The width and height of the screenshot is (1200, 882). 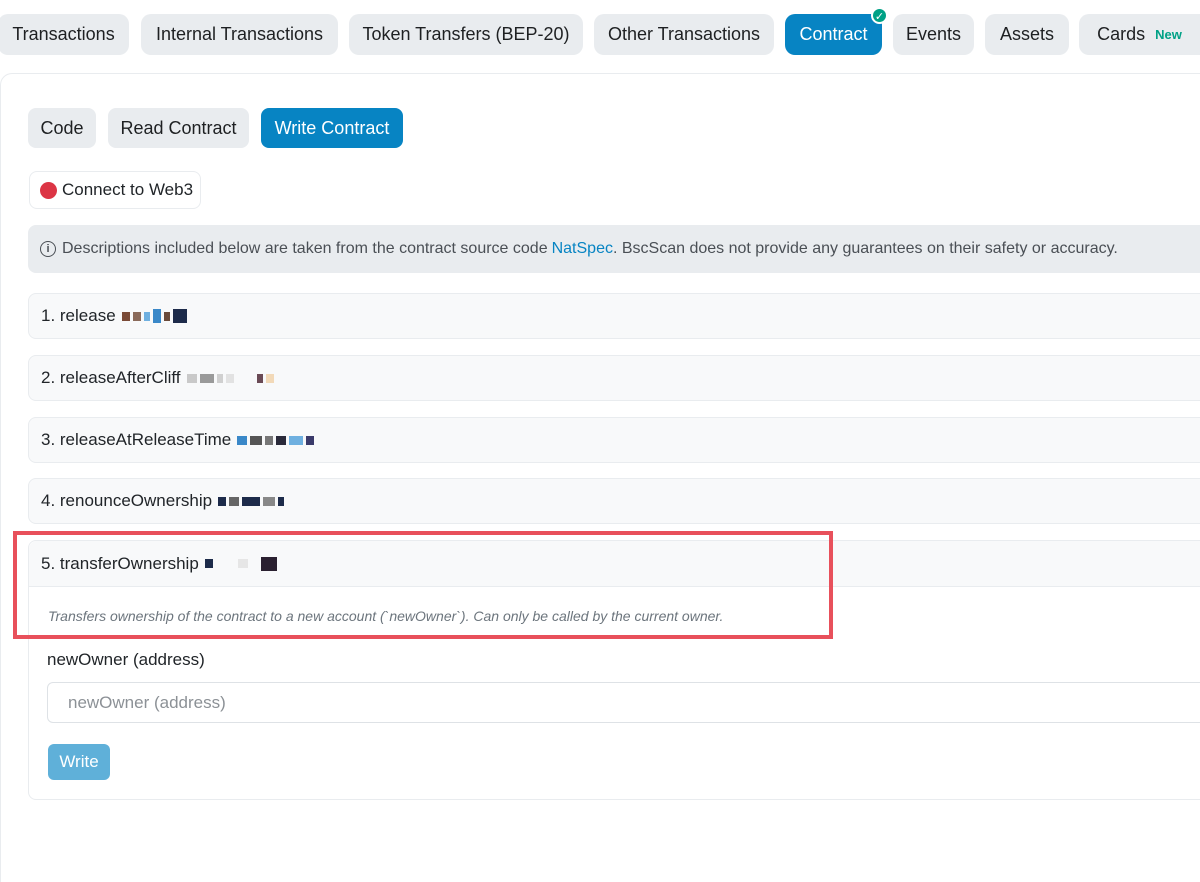 What do you see at coordinates (614, 440) in the screenshot?
I see `function-row-release-at-release-time: 3. releaseAtReleaseTime` at bounding box center [614, 440].